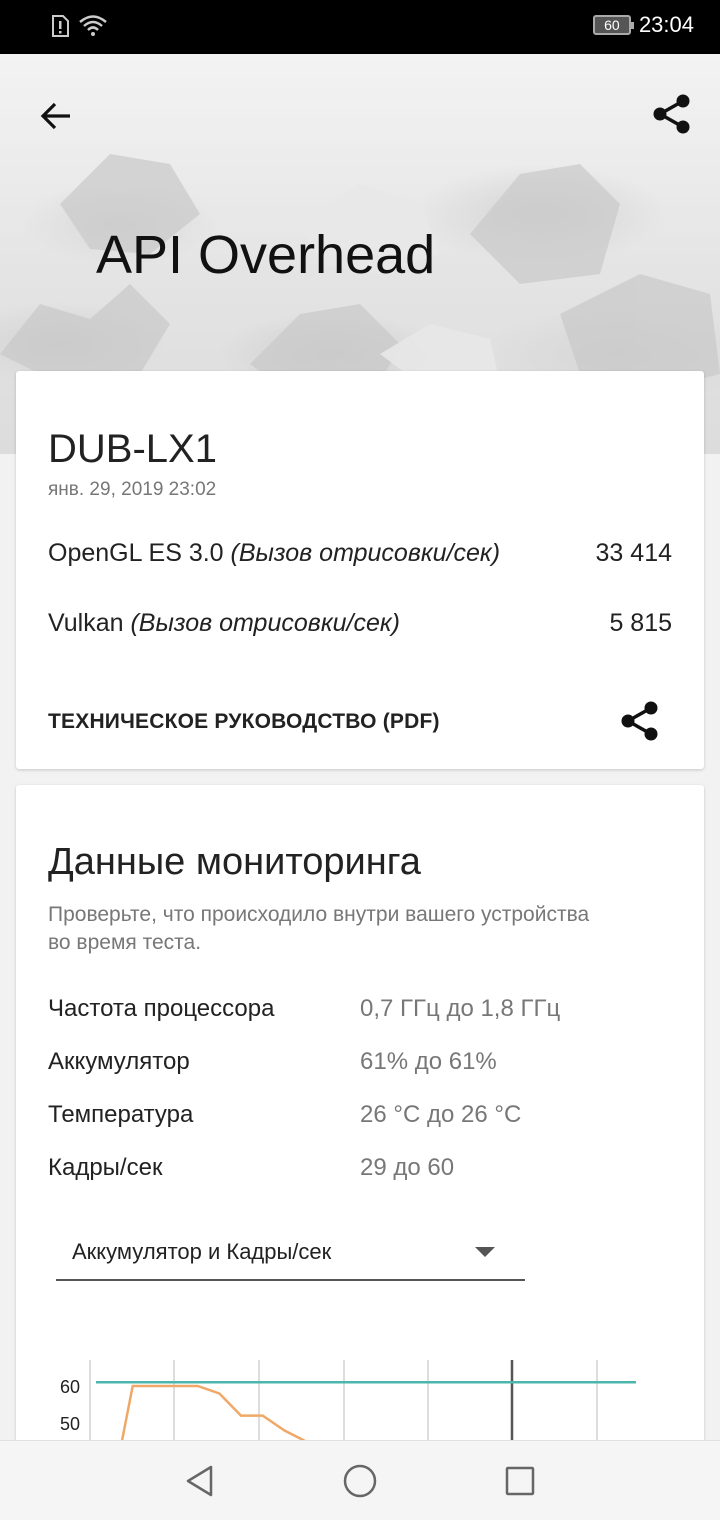 The height and width of the screenshot is (1520, 720). Describe the element at coordinates (136, 553) in the screenshot. I see `score-name: OpenGL ES 3.0` at that location.